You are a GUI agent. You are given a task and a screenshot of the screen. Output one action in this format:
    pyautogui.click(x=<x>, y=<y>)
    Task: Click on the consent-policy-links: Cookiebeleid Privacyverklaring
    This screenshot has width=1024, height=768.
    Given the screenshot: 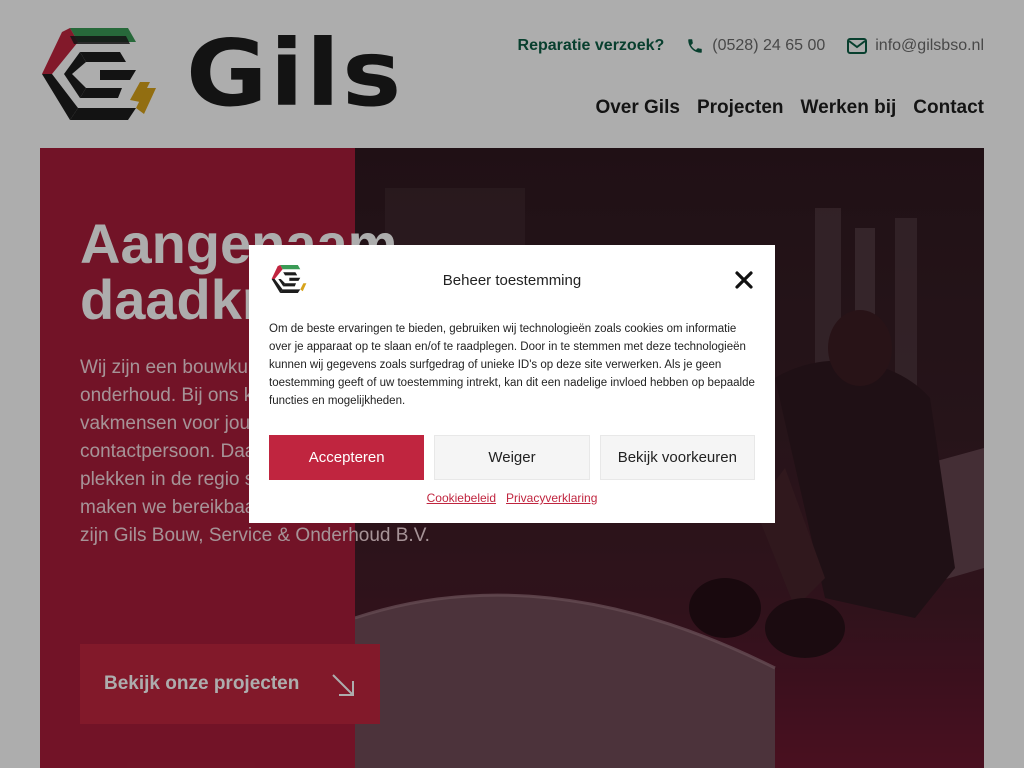 What is the action you would take?
    pyautogui.click(x=512, y=498)
    